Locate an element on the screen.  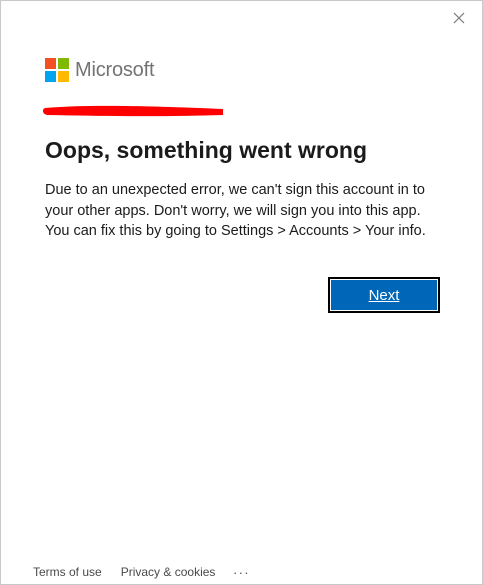
microsoft-logo: Microsoft is located at coordinates (100, 70).